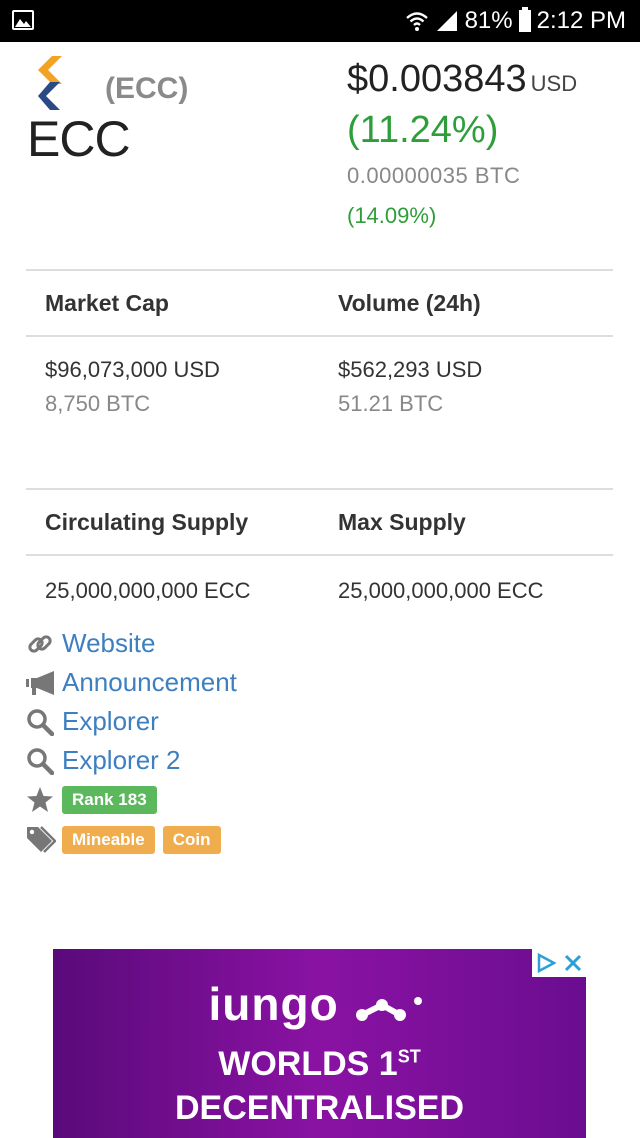 The height and width of the screenshot is (1138, 640). What do you see at coordinates (149, 682) in the screenshot?
I see `link-announcement-label: Announcement` at bounding box center [149, 682].